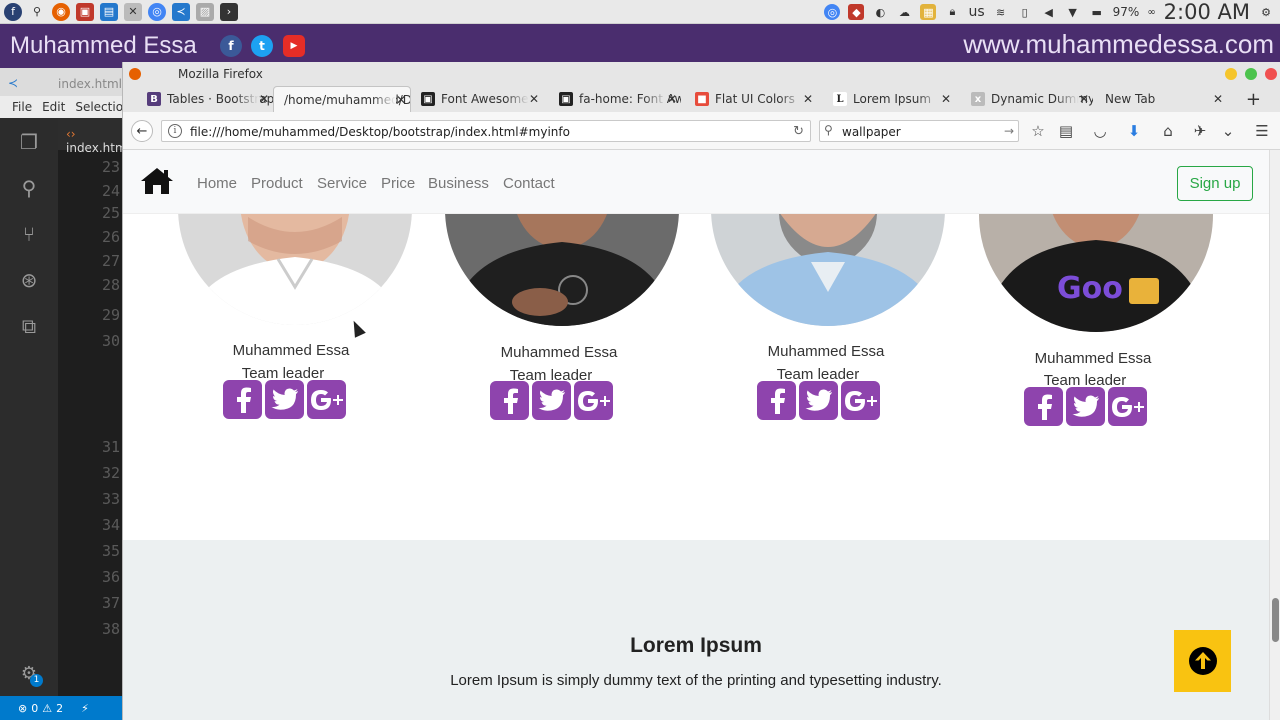  I want to click on tab-font-awesome: ▣ Font Awesome ✕, so click(480, 99).